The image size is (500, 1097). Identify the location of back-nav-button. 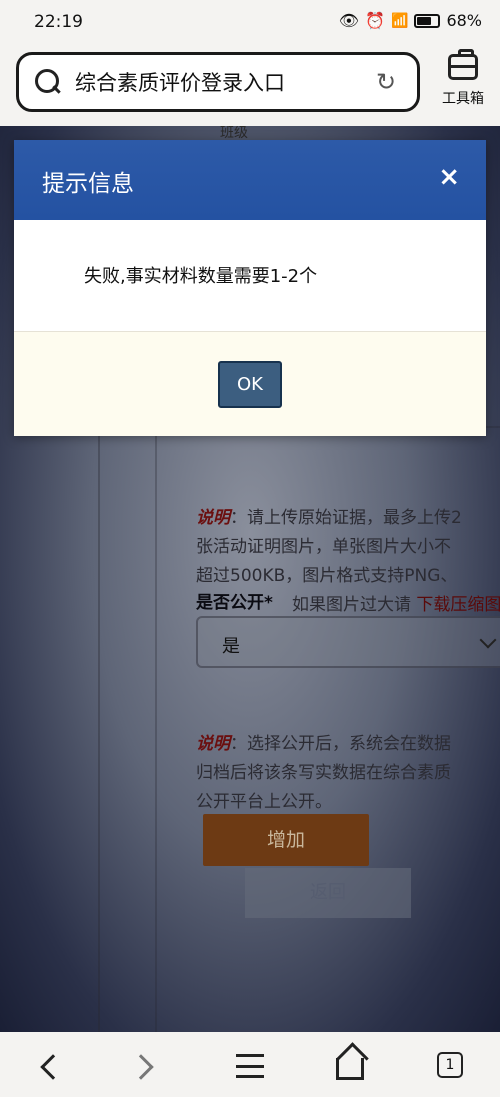
(50, 1066).